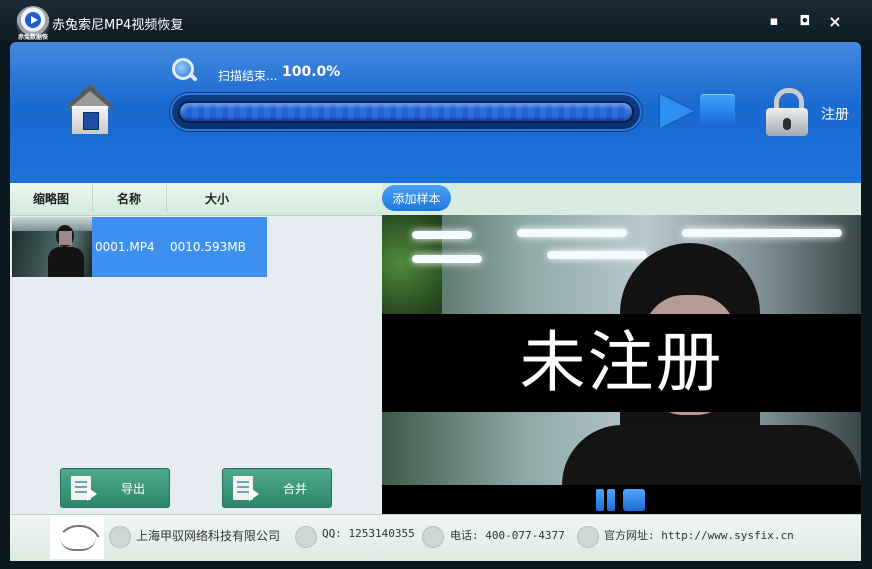 The width and height of the screenshot is (872, 569). What do you see at coordinates (433, 537) in the screenshot?
I see `phone-icon` at bounding box center [433, 537].